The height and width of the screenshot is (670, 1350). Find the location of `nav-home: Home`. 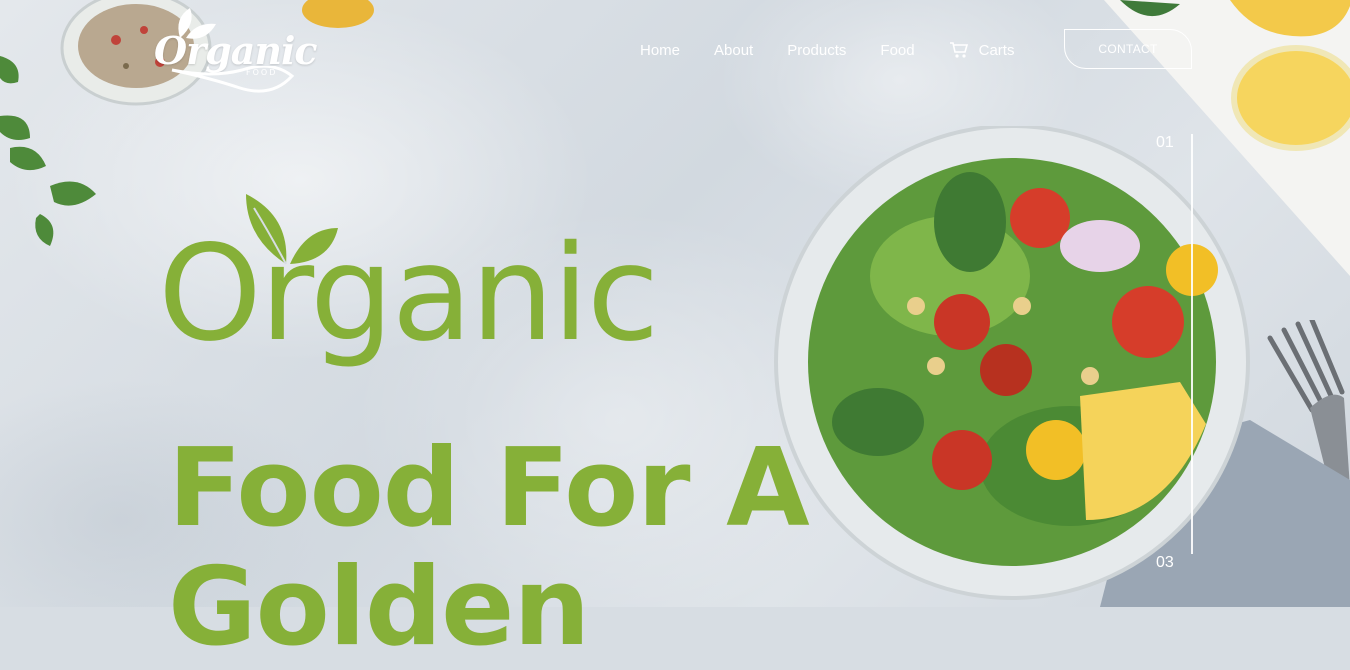

nav-home: Home is located at coordinates (660, 50).